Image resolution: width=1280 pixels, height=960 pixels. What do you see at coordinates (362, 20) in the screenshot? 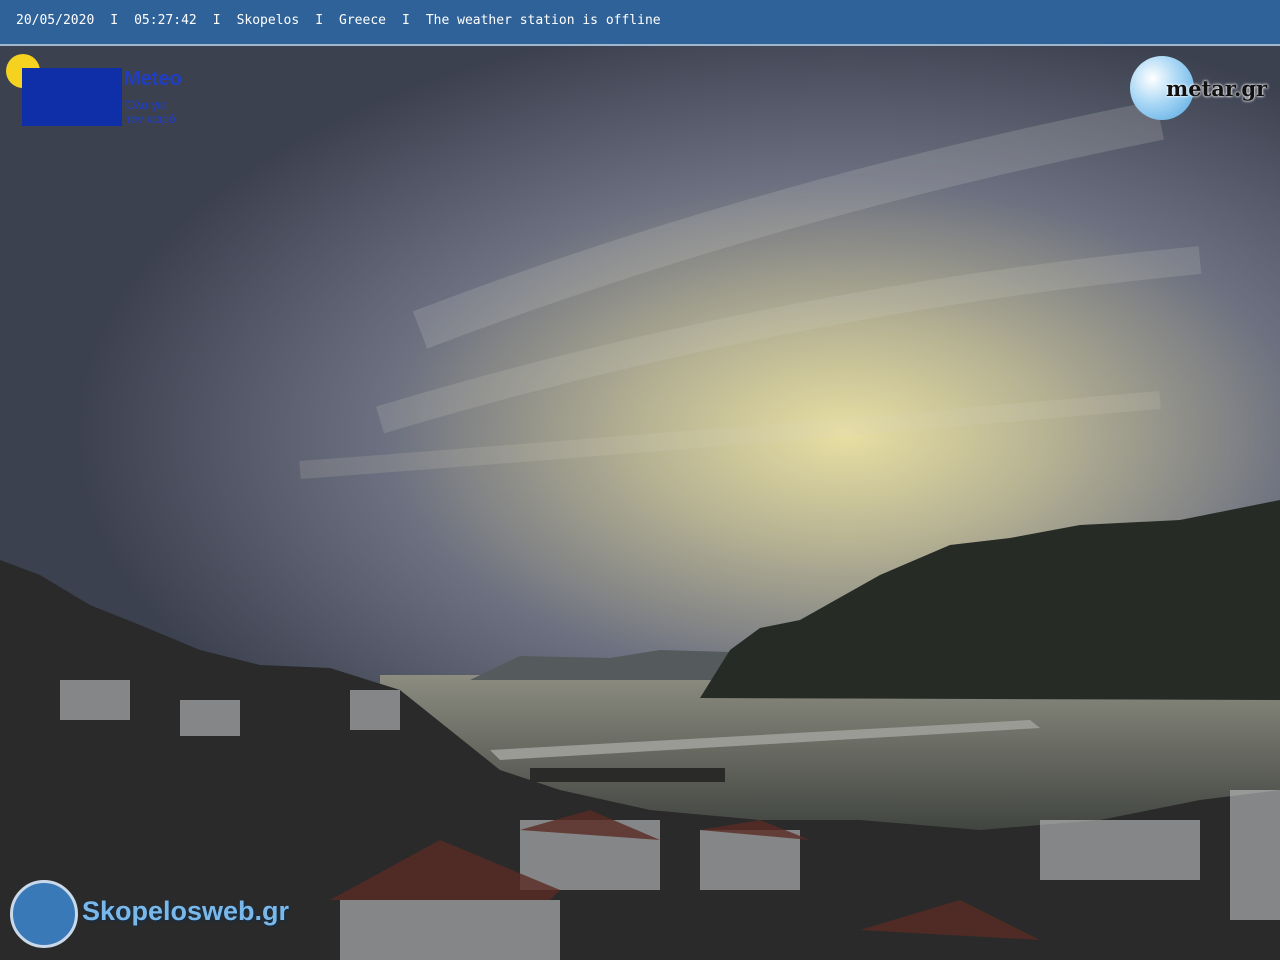
I see `country-text: Greece` at bounding box center [362, 20].